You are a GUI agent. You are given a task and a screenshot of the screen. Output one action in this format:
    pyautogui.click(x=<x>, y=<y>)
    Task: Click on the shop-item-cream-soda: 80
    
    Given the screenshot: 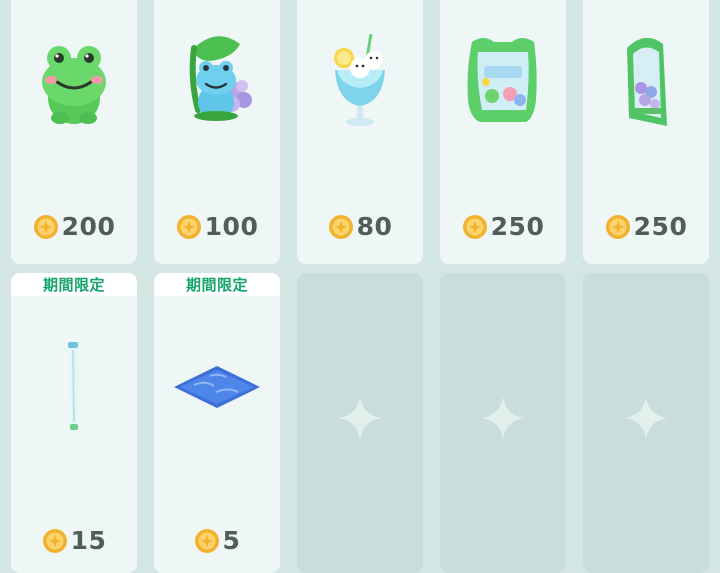 What is the action you would take?
    pyautogui.click(x=360, y=132)
    